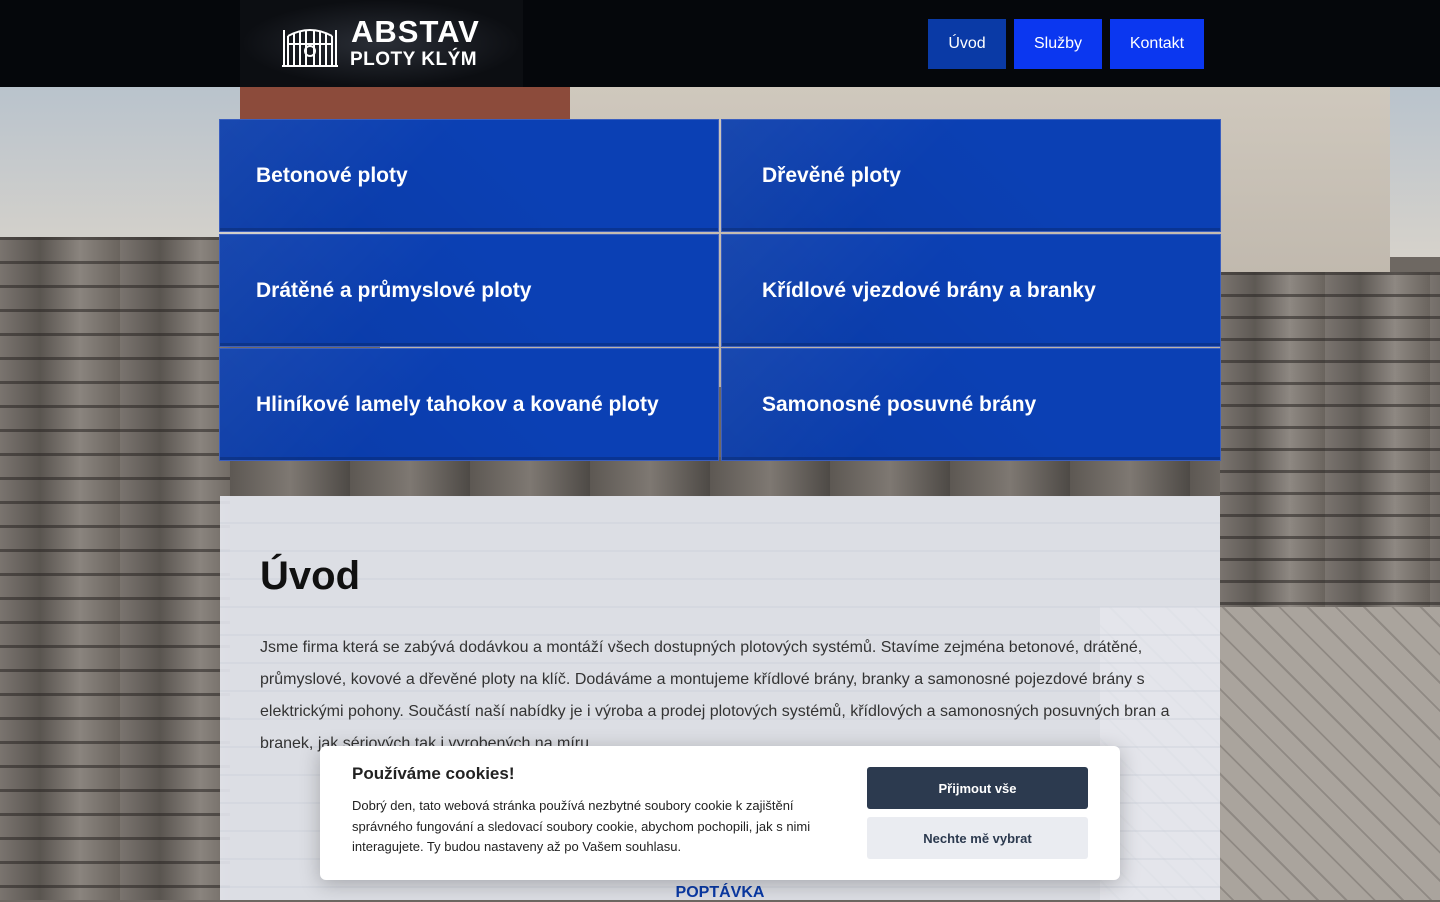  I want to click on poptavka-link: POPTÁVKA, so click(720, 893).